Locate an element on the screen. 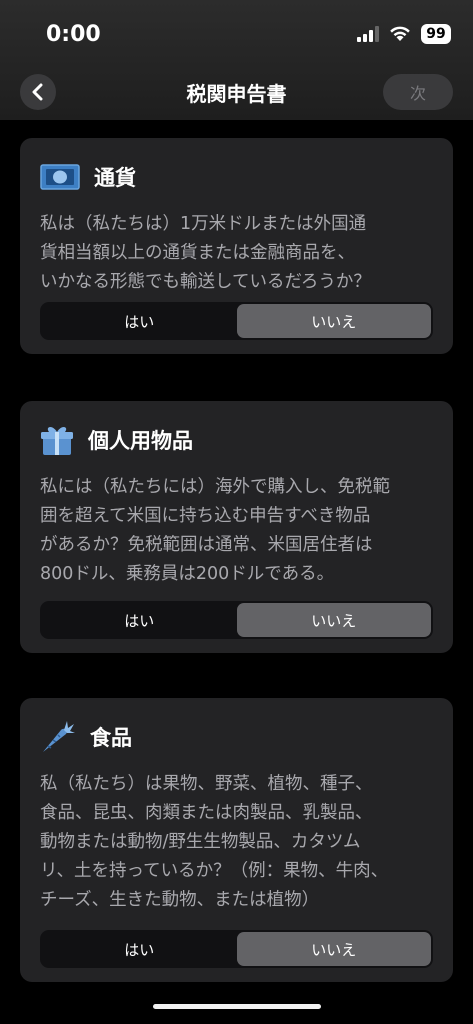 The width and height of the screenshot is (473, 1024). description-line: リ、土を持っているか？（例：果物、牛肉、 is located at coordinates (214, 871).